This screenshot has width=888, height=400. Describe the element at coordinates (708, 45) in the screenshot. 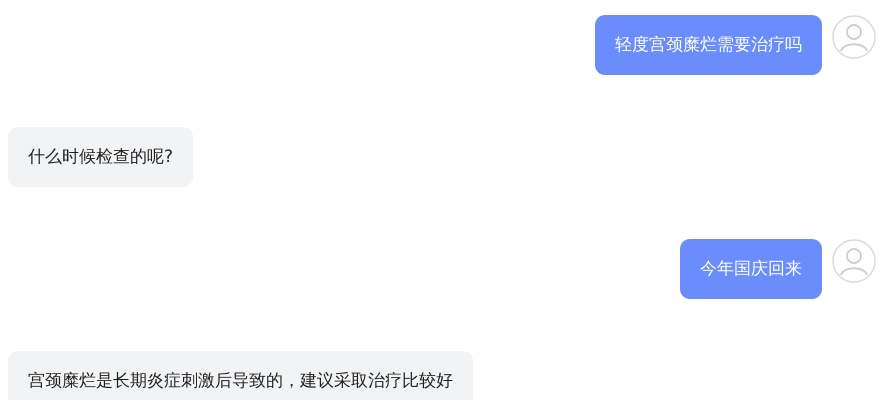

I see `sent-message: 轻度宫颈糜烂需要治疗吗` at that location.